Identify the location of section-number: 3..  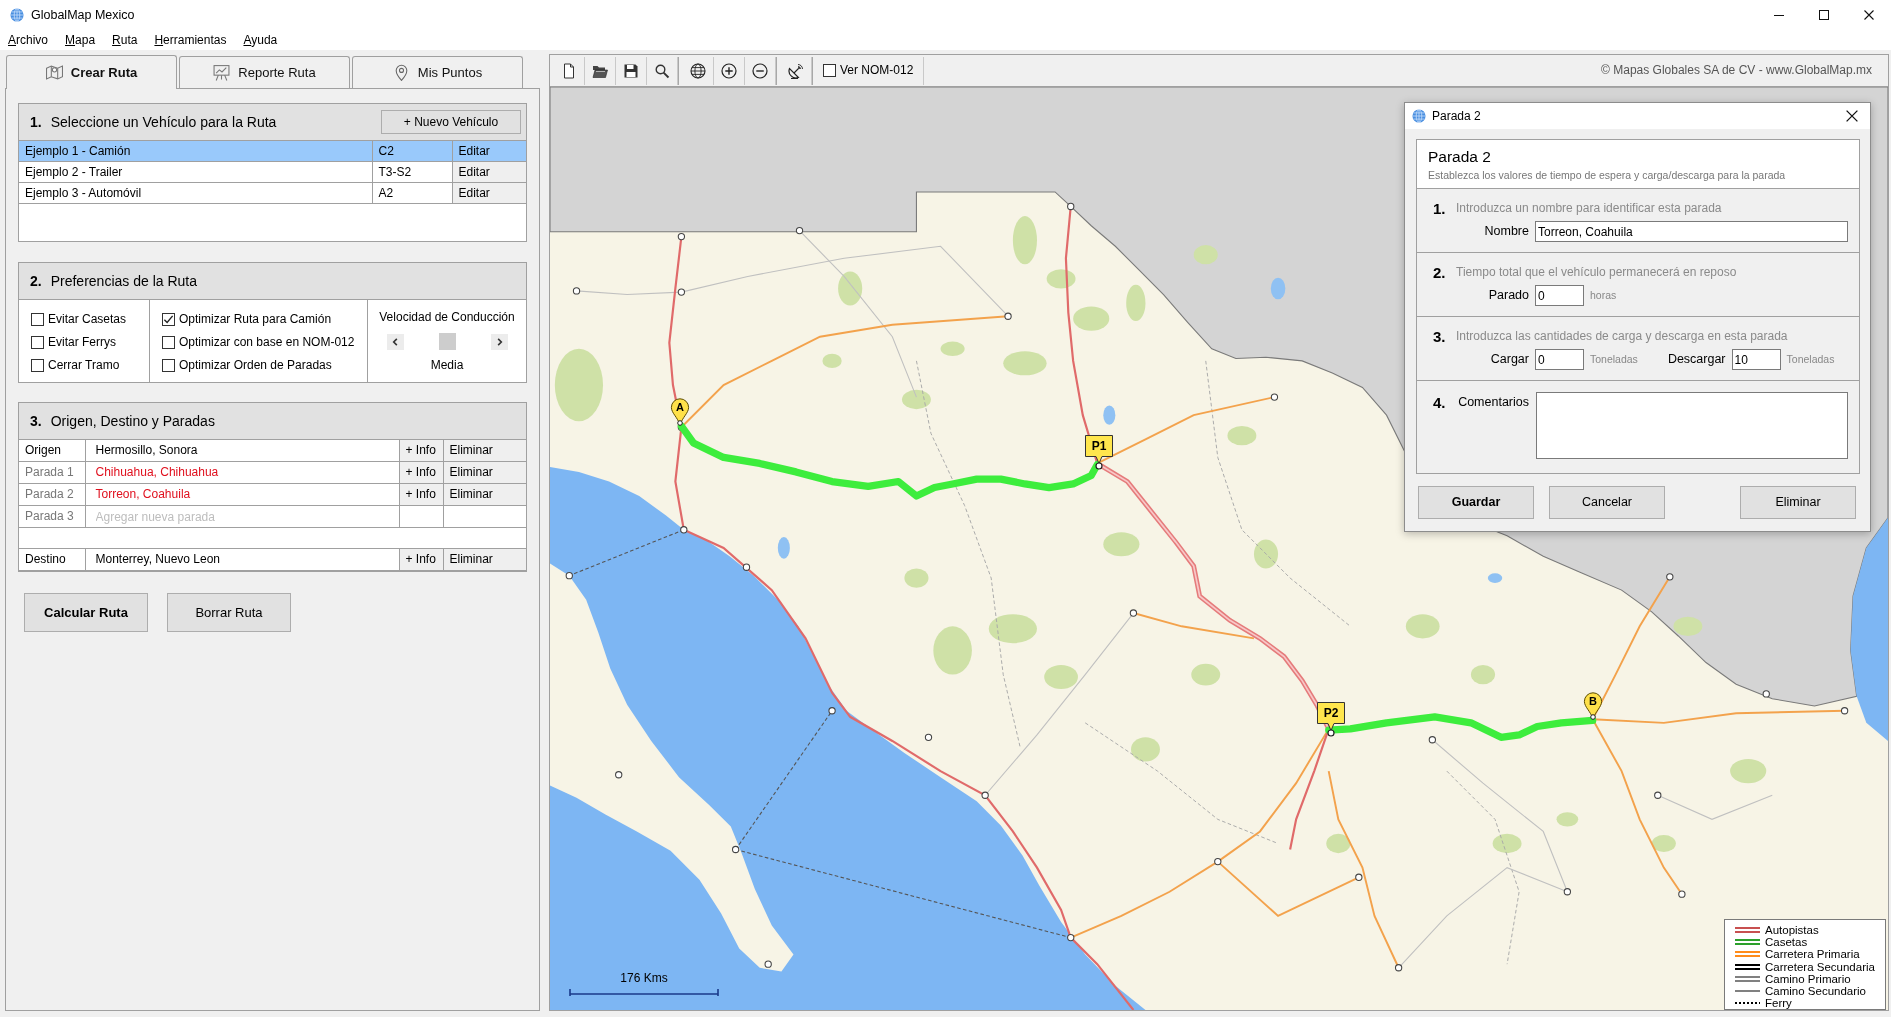
(36, 421).